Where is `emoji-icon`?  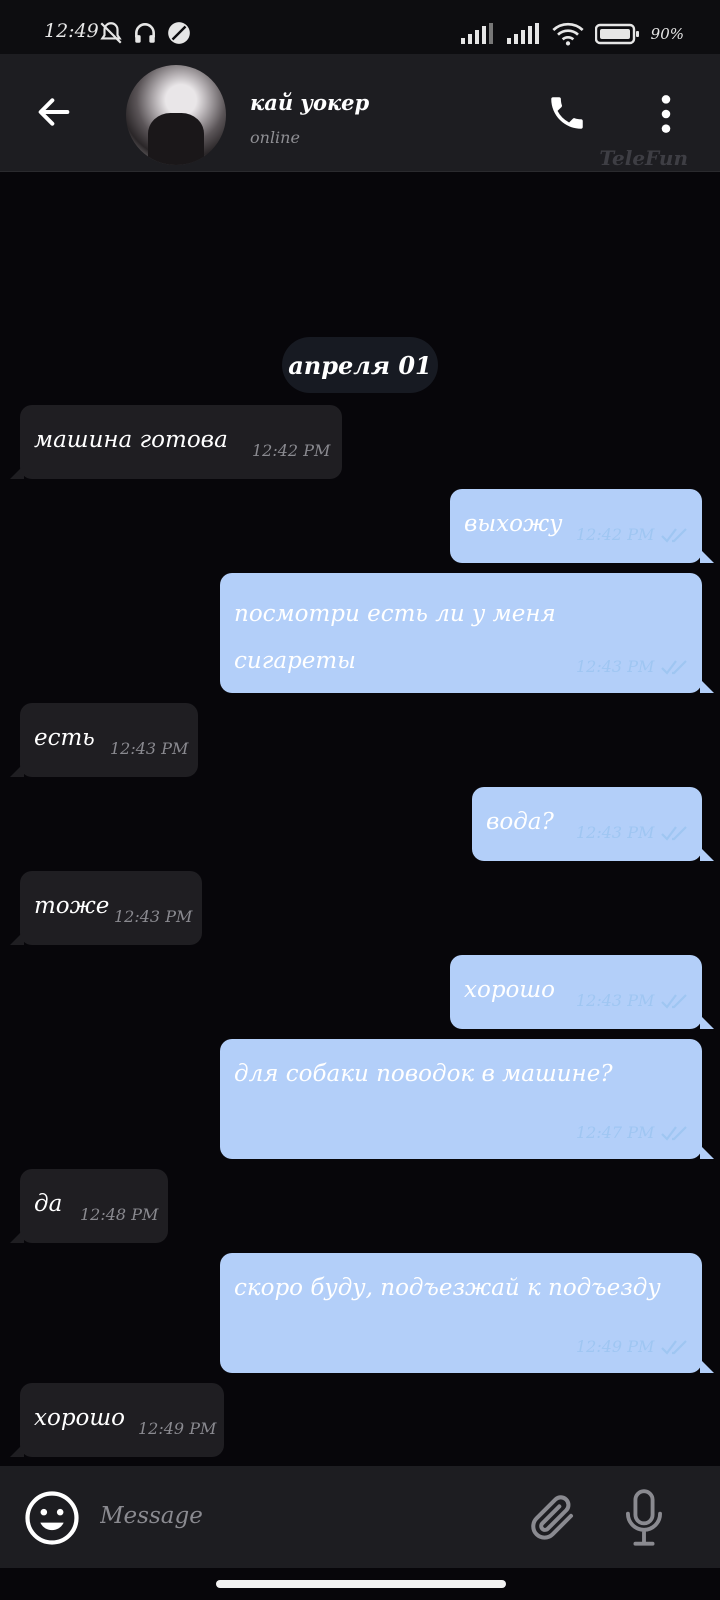
emoji-icon is located at coordinates (52, 1518).